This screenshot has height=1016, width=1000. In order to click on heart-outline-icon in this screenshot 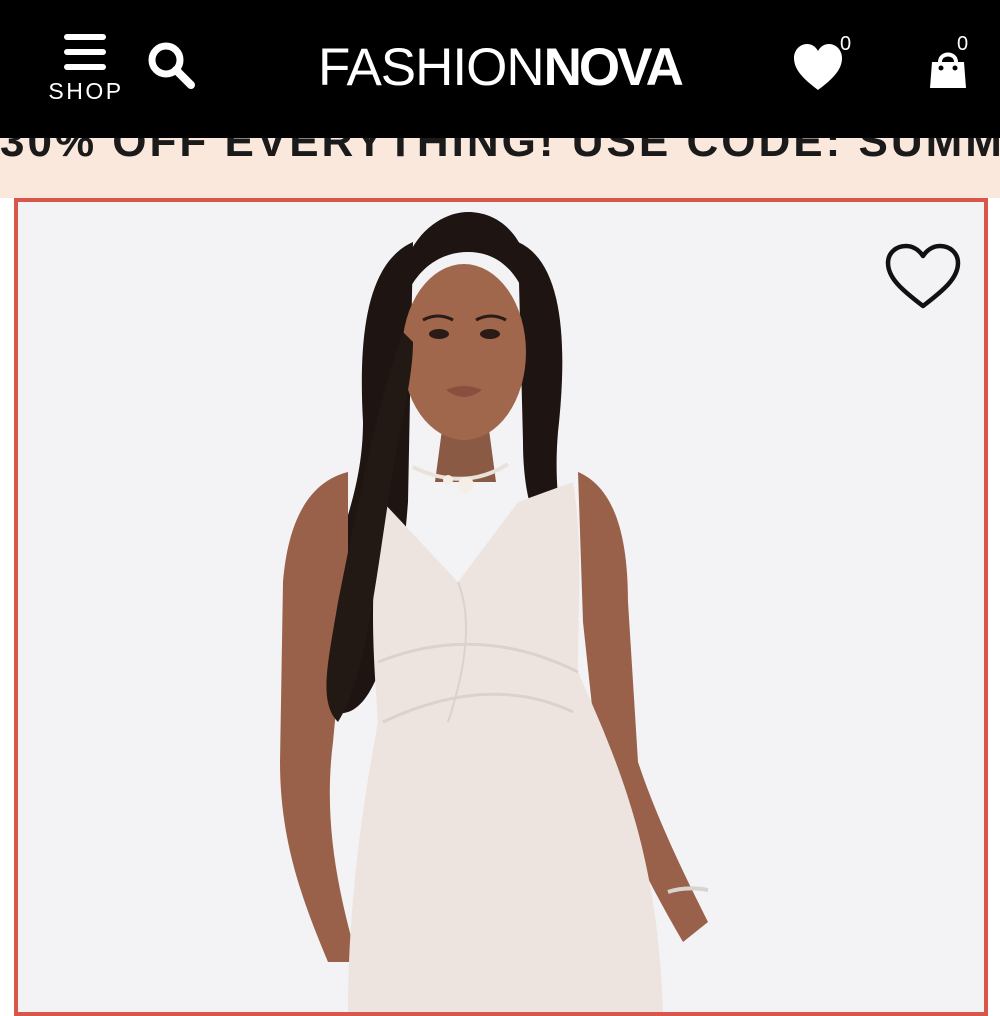, I will do `click(923, 276)`.